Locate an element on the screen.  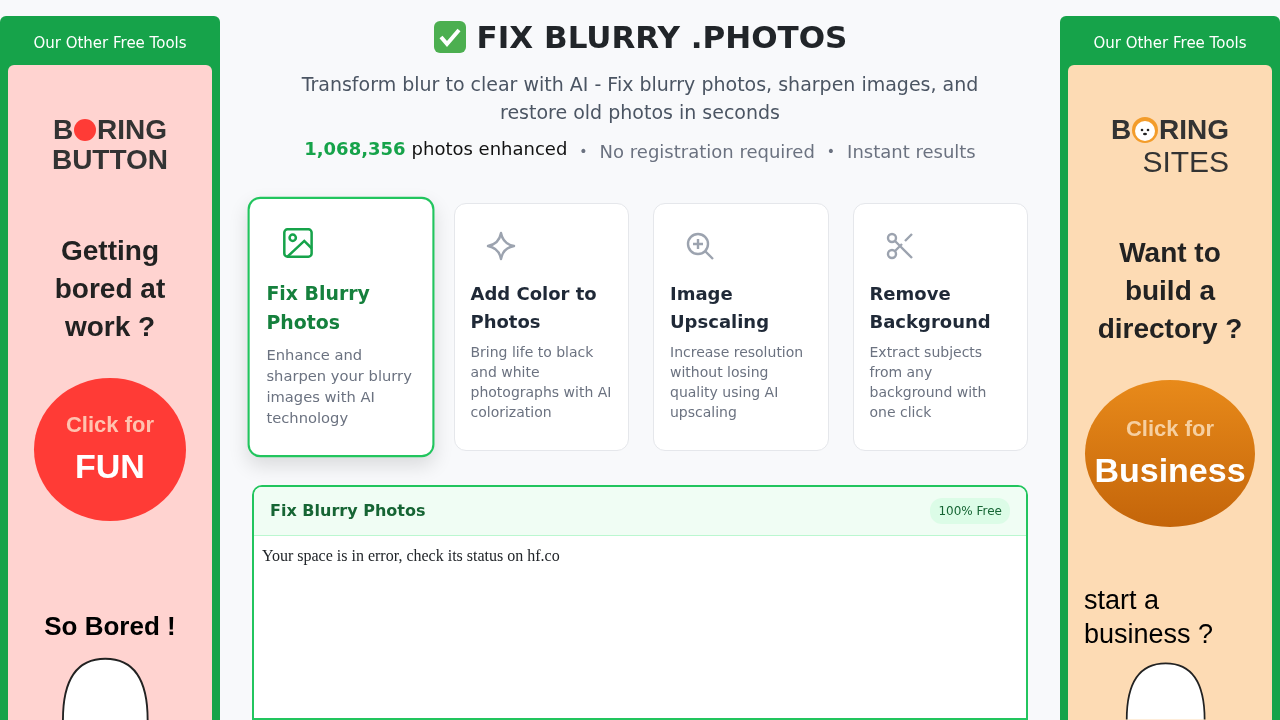
page-title: FIX BLURRY .PHOTOS is located at coordinates (662, 37).